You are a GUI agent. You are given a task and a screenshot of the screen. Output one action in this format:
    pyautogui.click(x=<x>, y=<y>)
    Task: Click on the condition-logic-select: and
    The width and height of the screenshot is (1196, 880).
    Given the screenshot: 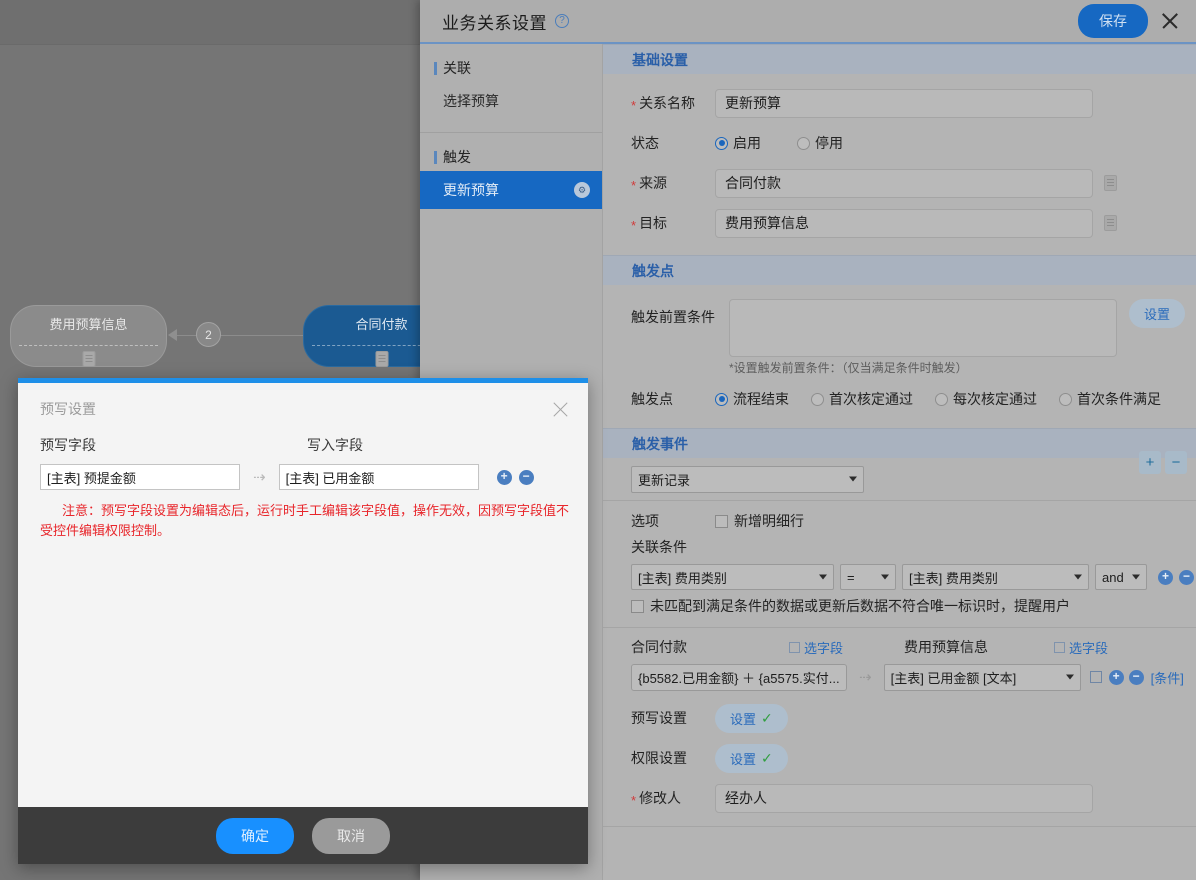 What is the action you would take?
    pyautogui.click(x=1121, y=577)
    